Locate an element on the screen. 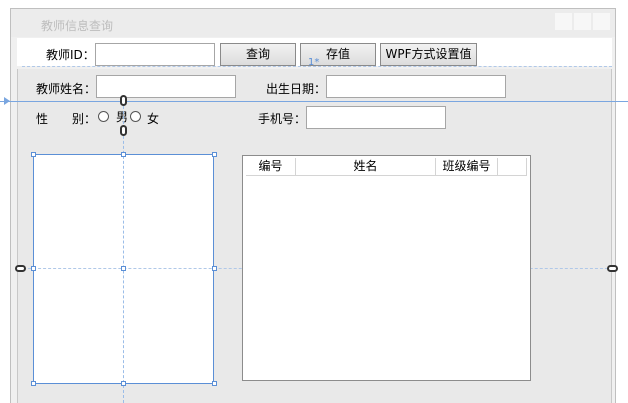 Image resolution: width=628 pixels, height=403 pixels. gender-label-part1: 性 is located at coordinates (42, 119).